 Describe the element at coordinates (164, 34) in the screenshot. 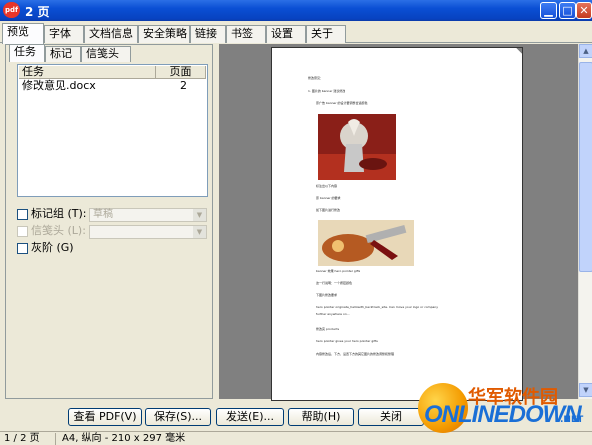

I see `tab-security: 安全策略` at that location.